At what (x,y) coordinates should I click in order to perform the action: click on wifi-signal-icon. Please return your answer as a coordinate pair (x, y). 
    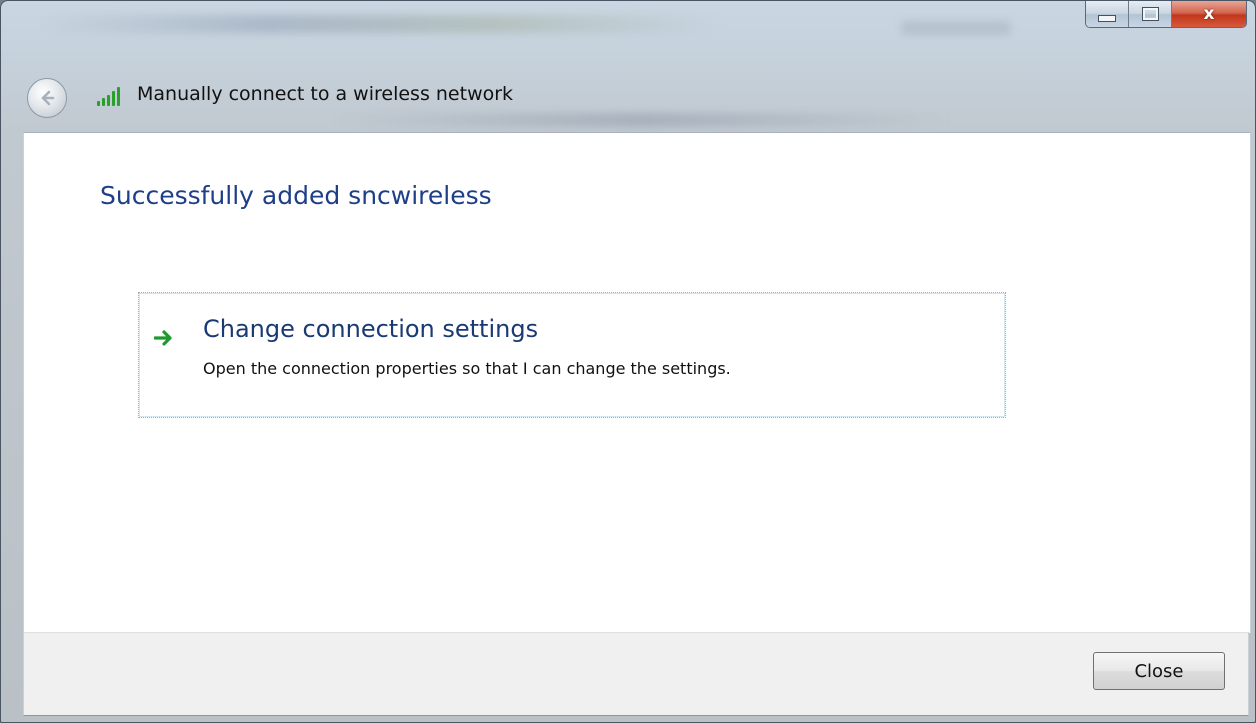
    Looking at the image, I should click on (111, 95).